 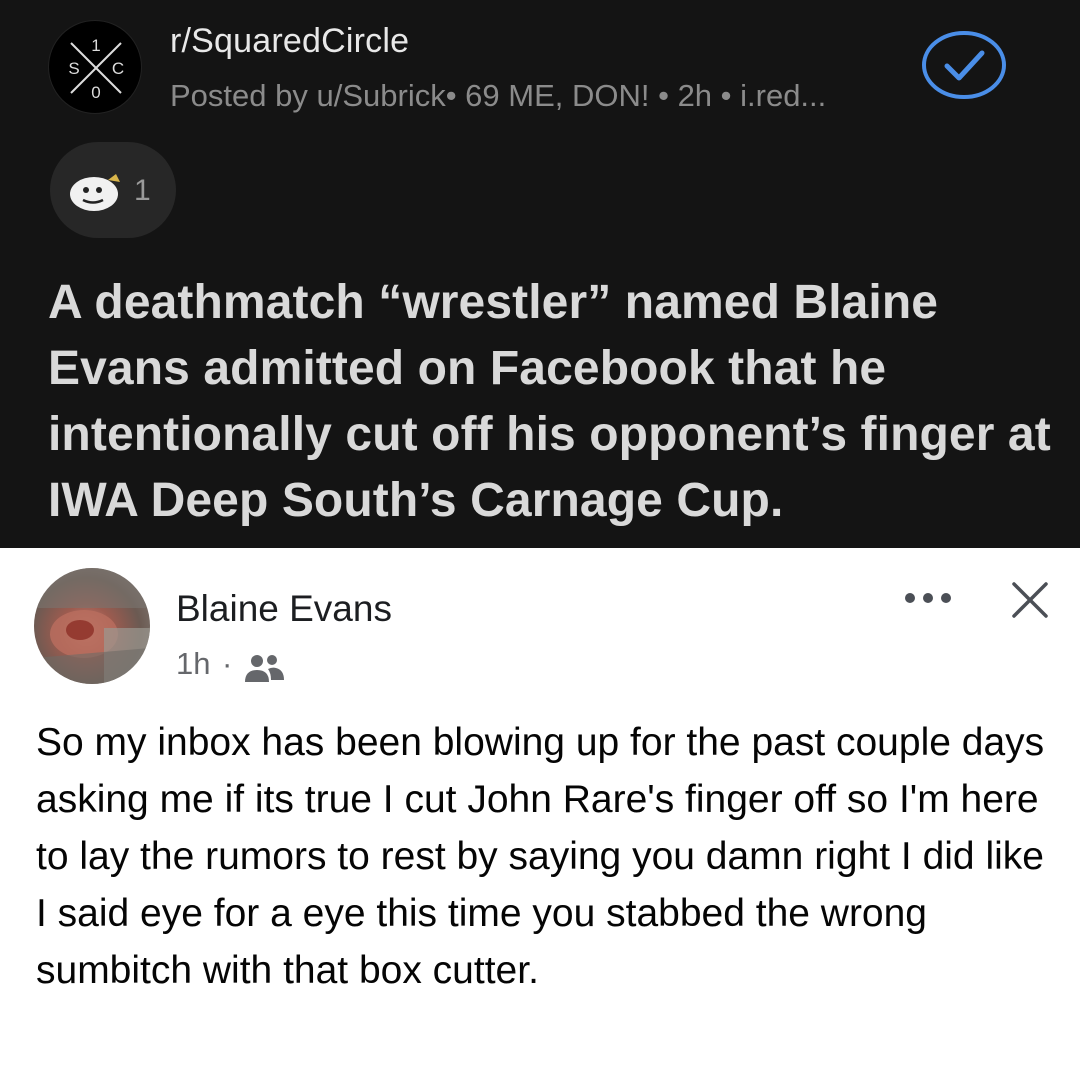 I want to click on logo-letter-bottom: 0, so click(x=95, y=92).